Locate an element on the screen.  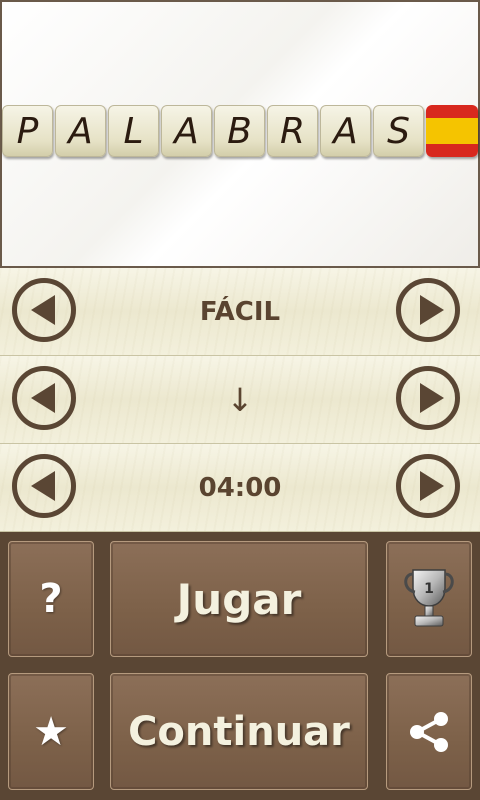
share-button is located at coordinates (429, 731).